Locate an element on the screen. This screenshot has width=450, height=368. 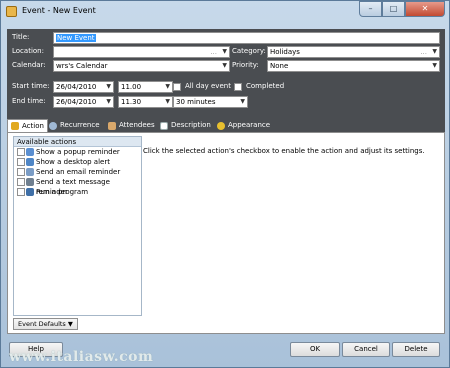
calendar-value: wrs's Calendar is located at coordinates (82, 66).